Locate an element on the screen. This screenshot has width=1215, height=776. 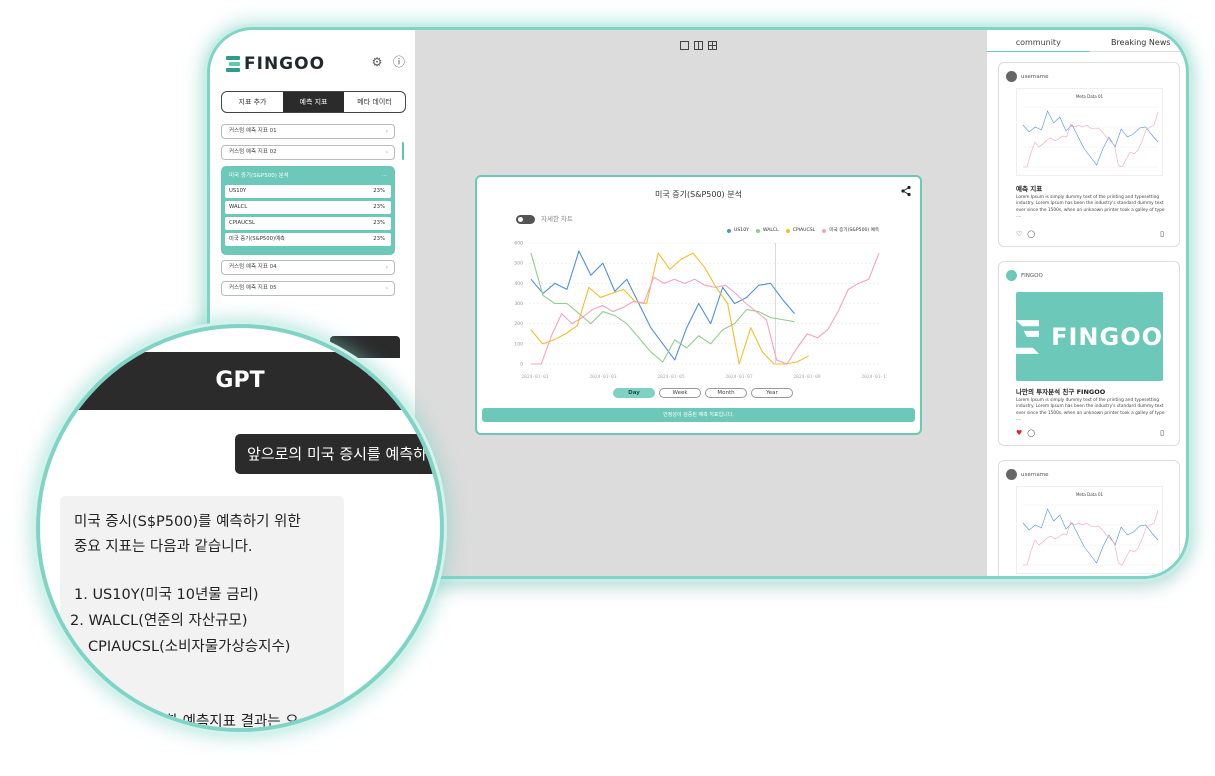
toggle-label: 자세한 차트 is located at coordinates (557, 219).